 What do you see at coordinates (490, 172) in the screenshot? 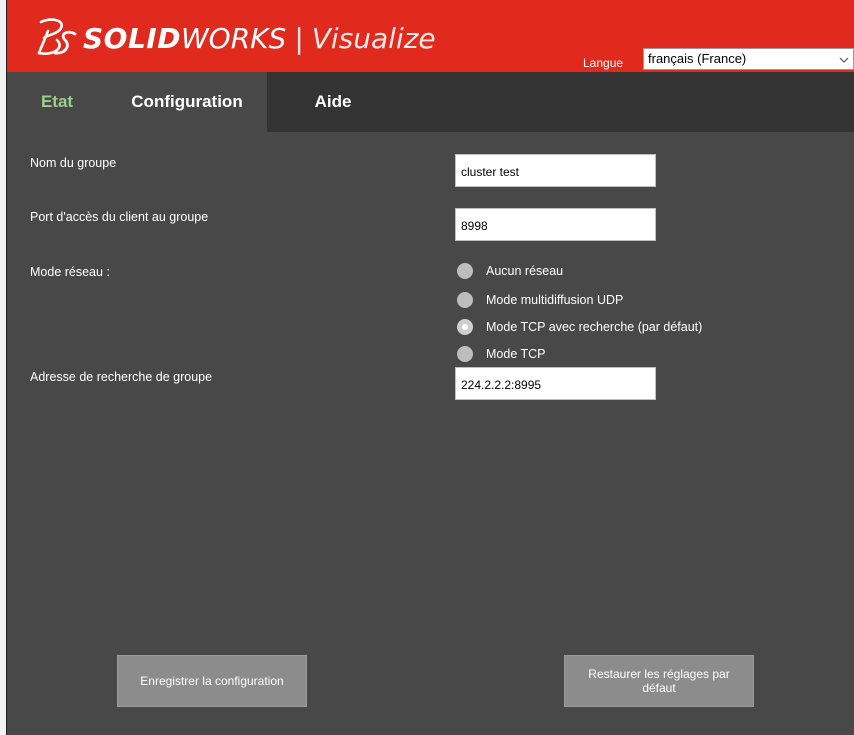
I see `group-name-value: cluster test` at bounding box center [490, 172].